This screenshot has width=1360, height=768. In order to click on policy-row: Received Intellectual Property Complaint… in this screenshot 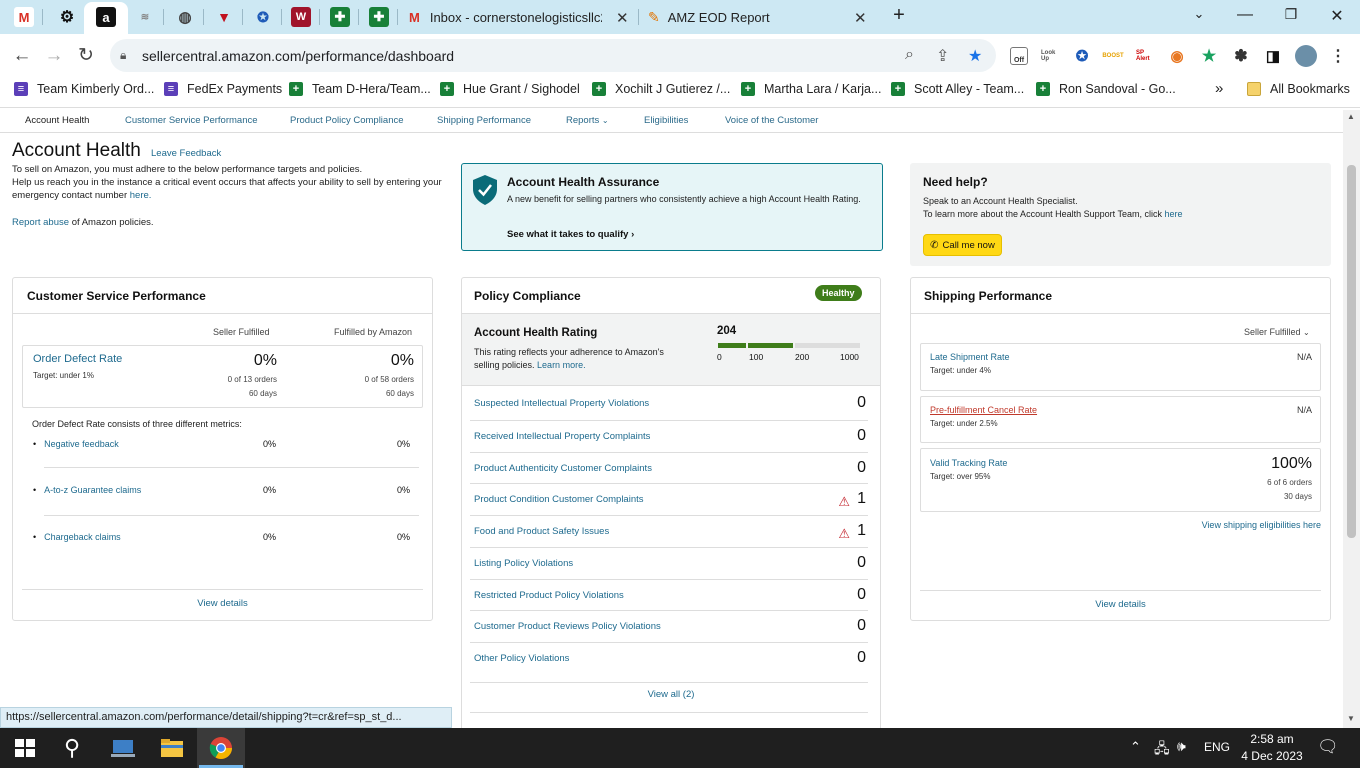, I will do `click(669, 435)`.